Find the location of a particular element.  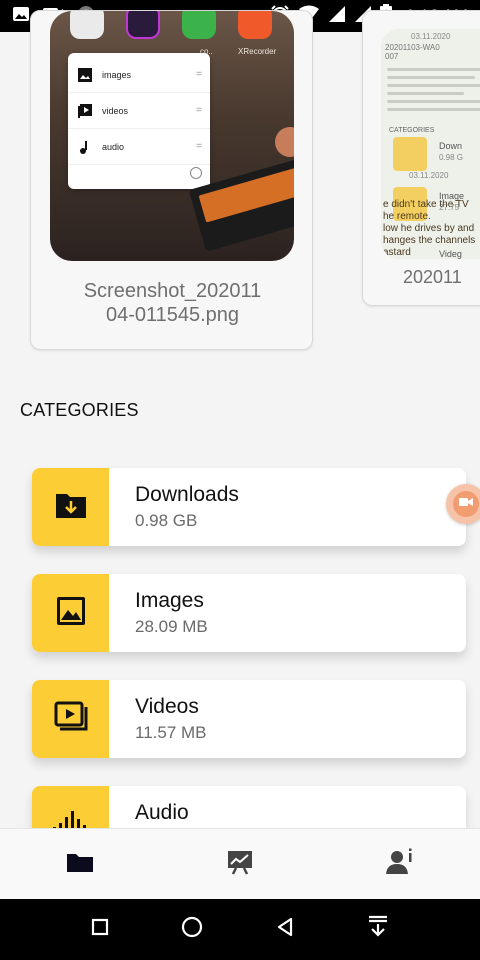

notification-drawer-button is located at coordinates (378, 929).